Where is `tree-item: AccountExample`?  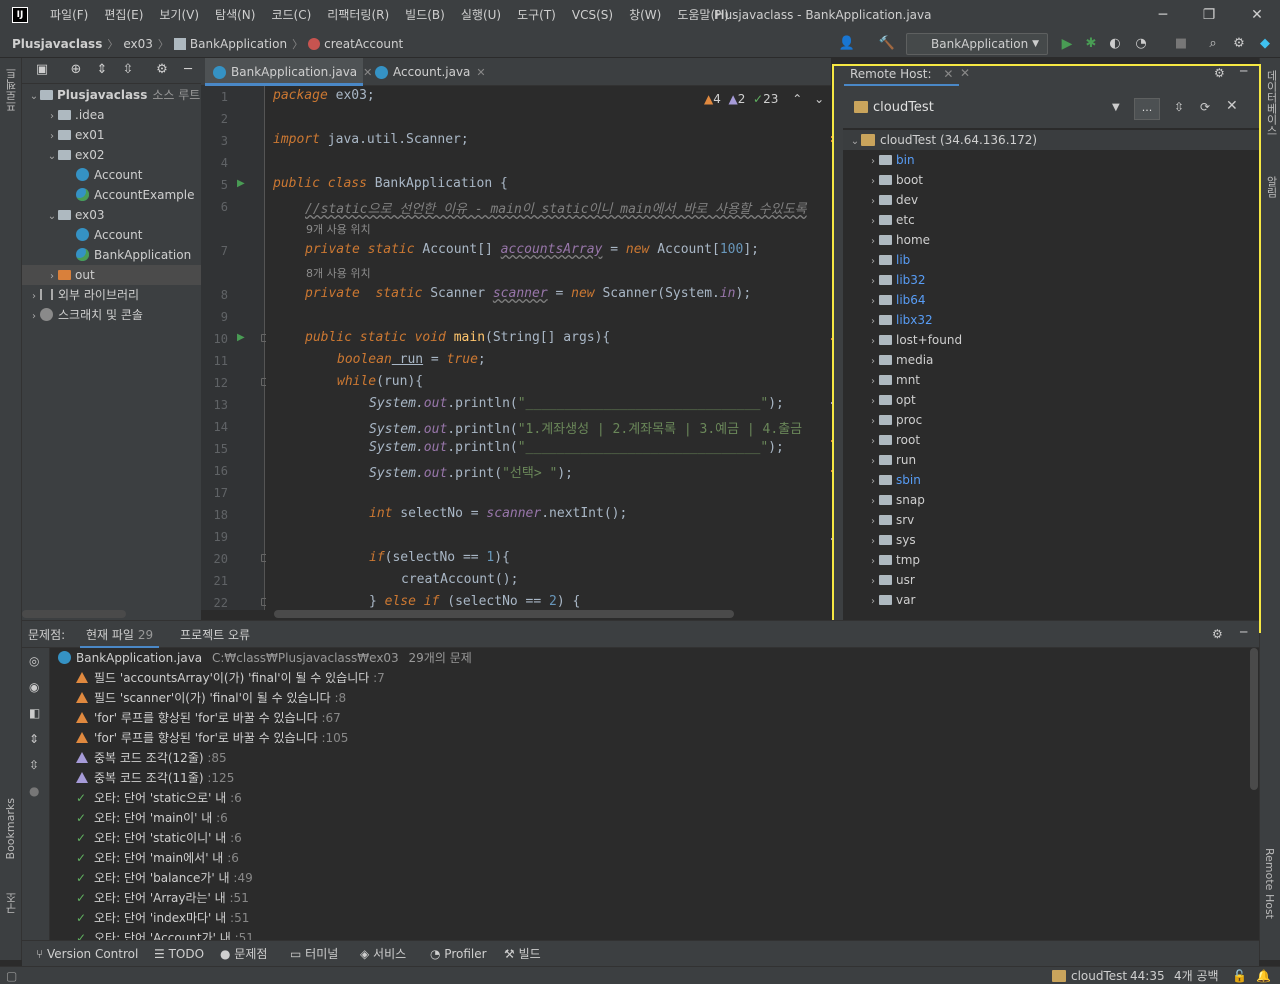
tree-item: AccountExample is located at coordinates (111, 195).